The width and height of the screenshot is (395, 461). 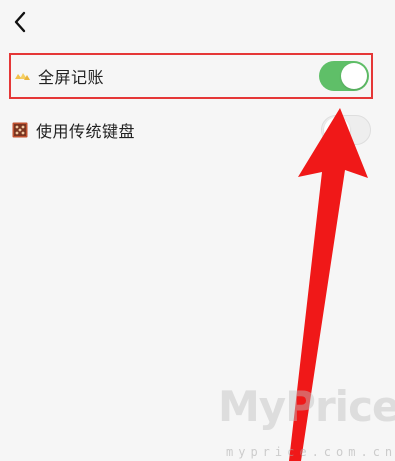 I want to click on watermark-subtext: myprice.com.cn, so click(x=310, y=452).